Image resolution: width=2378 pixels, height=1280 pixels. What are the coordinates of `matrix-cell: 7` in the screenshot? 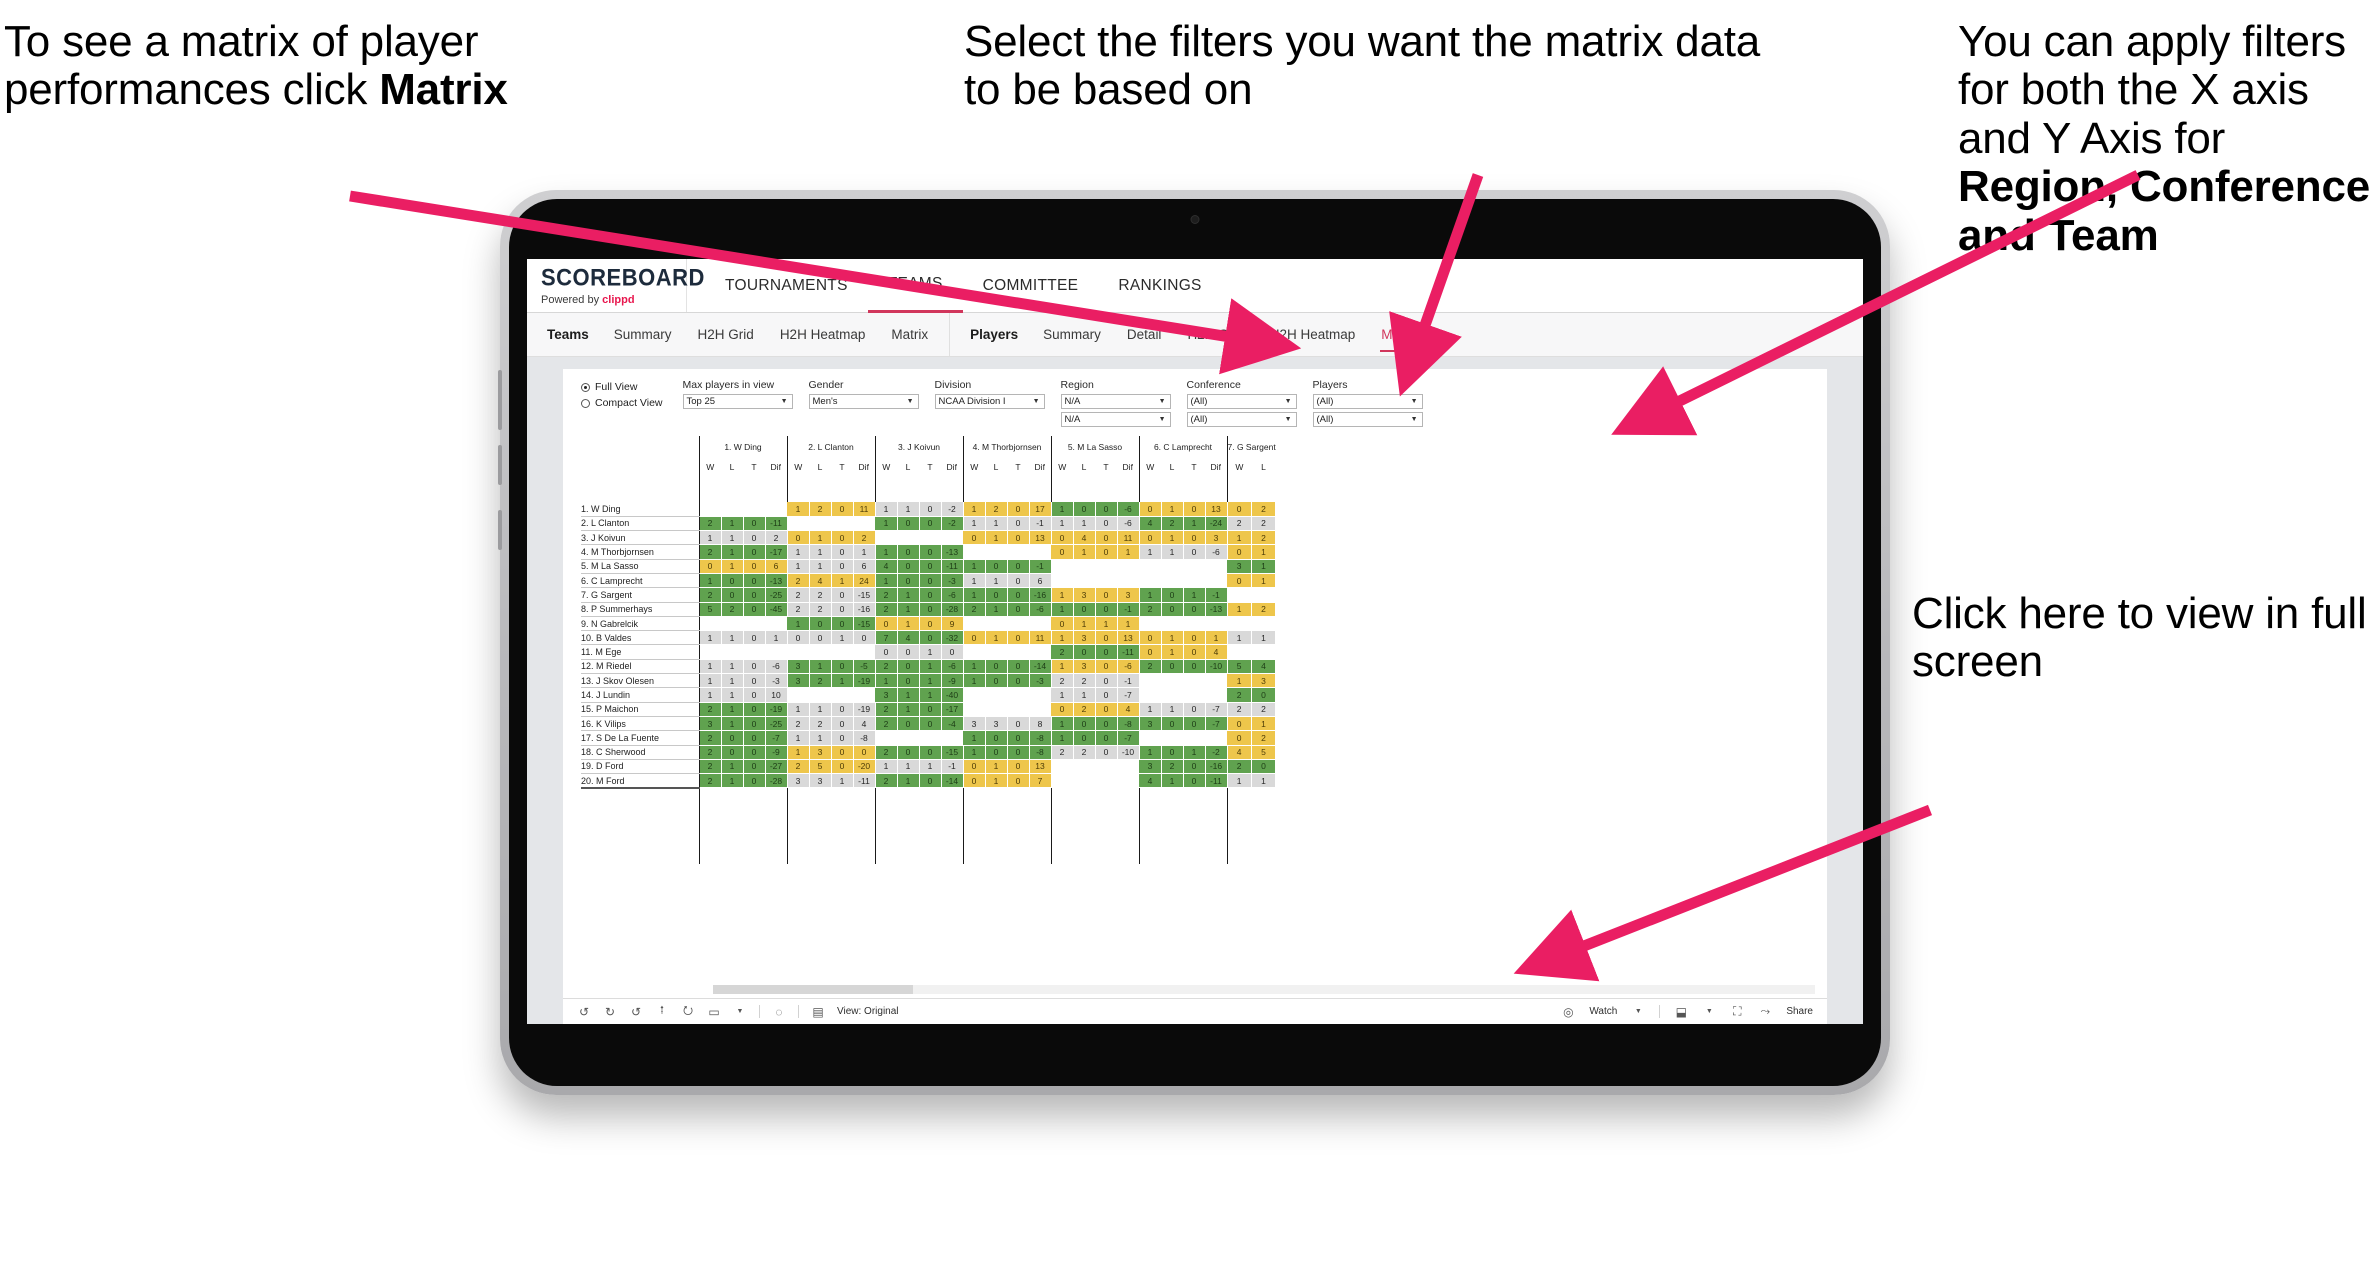 It's located at (1040, 781).